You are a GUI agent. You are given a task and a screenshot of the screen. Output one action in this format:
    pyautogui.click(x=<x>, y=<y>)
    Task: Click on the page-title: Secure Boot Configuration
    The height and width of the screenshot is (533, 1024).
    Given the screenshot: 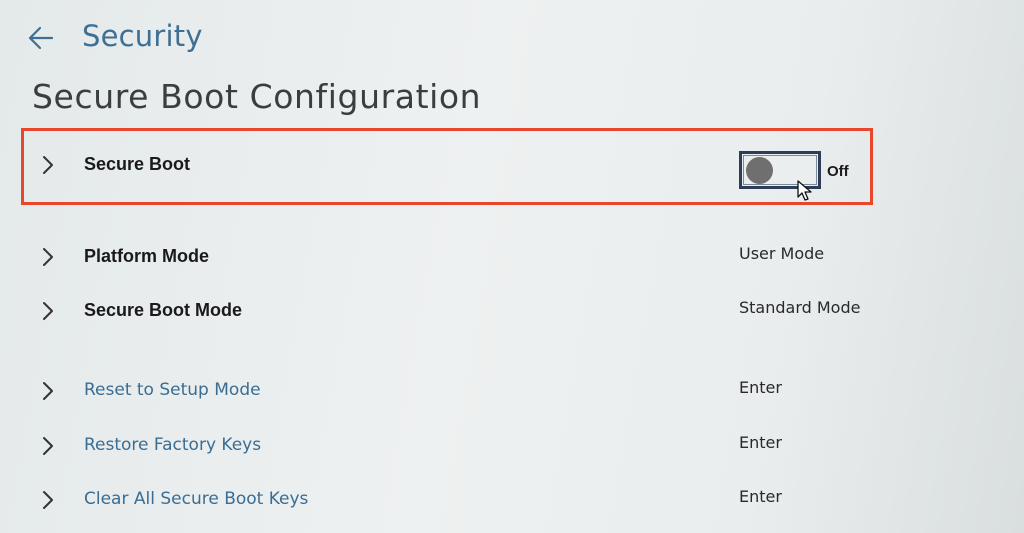 What is the action you would take?
    pyautogui.click(x=257, y=96)
    